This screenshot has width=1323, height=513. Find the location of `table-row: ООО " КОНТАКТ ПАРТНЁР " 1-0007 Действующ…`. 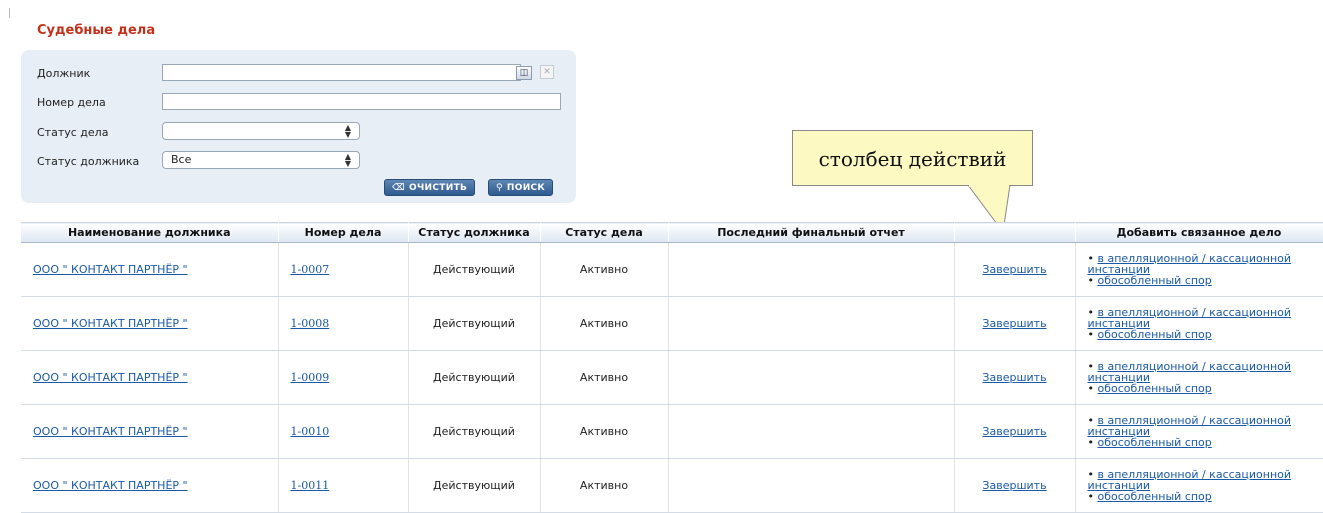

table-row: ООО " КОНТАКТ ПАРТНЁР " 1-0007 Действующ… is located at coordinates (672, 269).